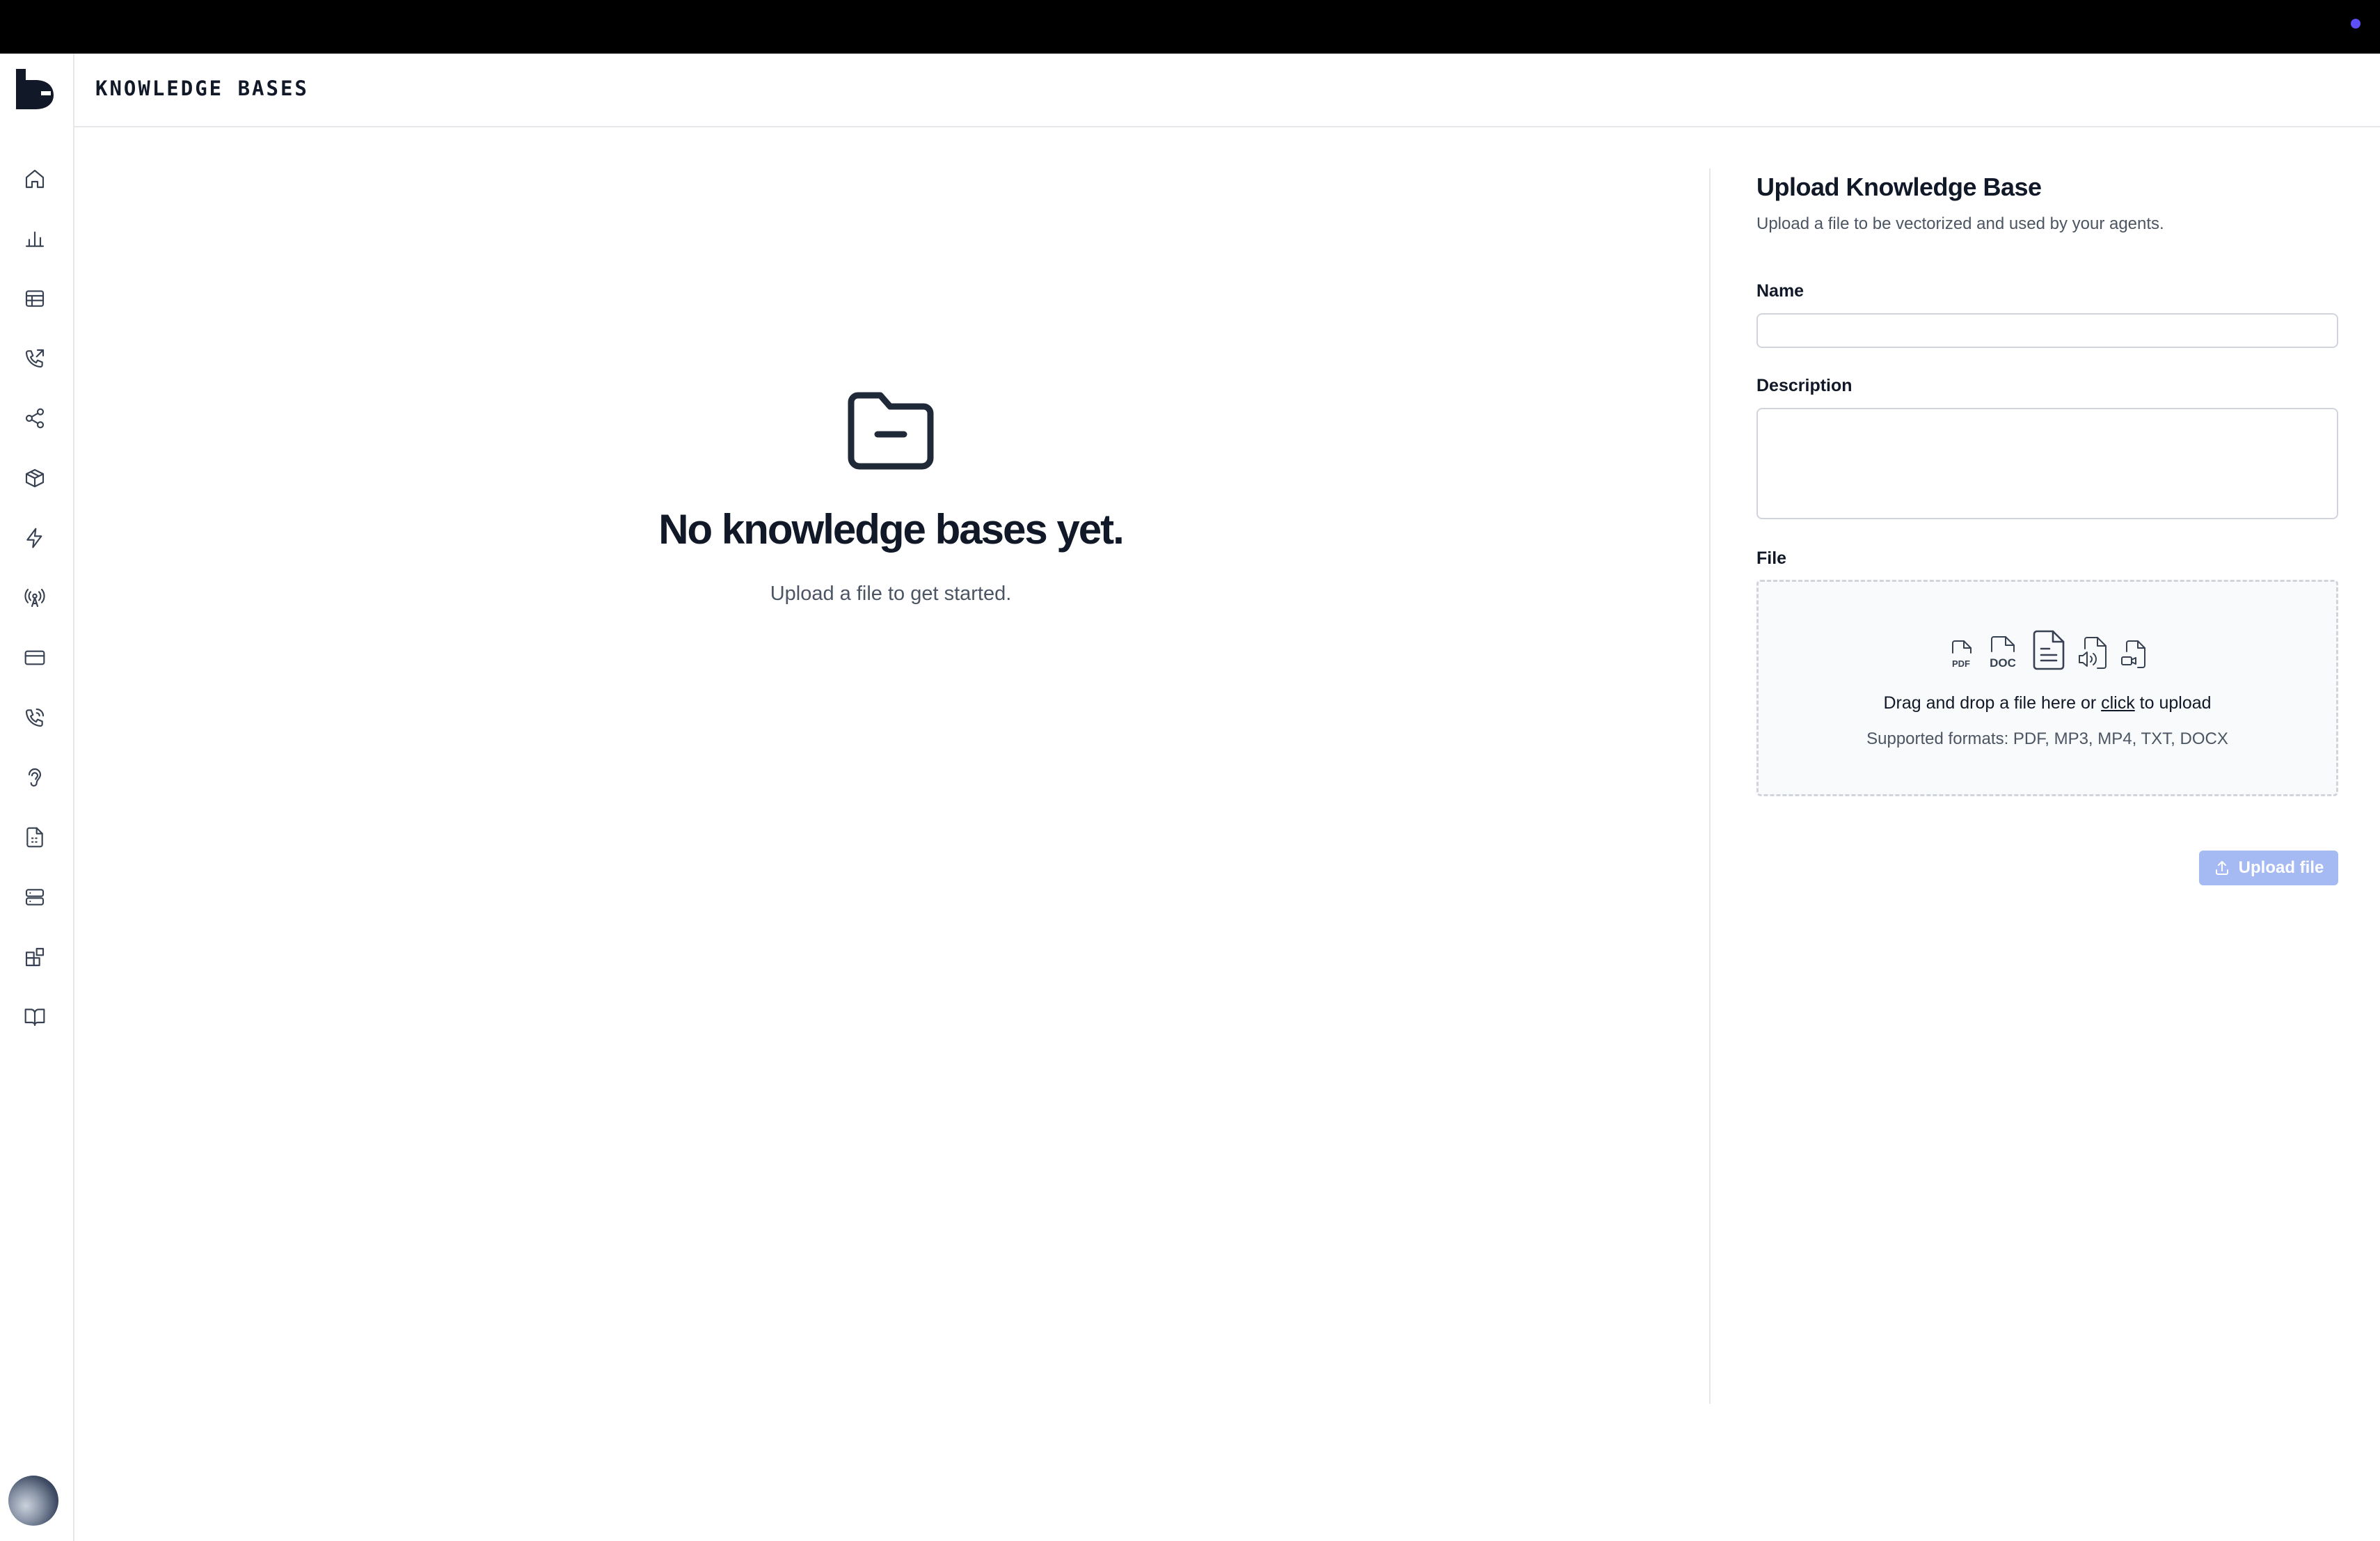 The image size is (2380, 1541). I want to click on sidebar-item-billing, so click(35, 658).